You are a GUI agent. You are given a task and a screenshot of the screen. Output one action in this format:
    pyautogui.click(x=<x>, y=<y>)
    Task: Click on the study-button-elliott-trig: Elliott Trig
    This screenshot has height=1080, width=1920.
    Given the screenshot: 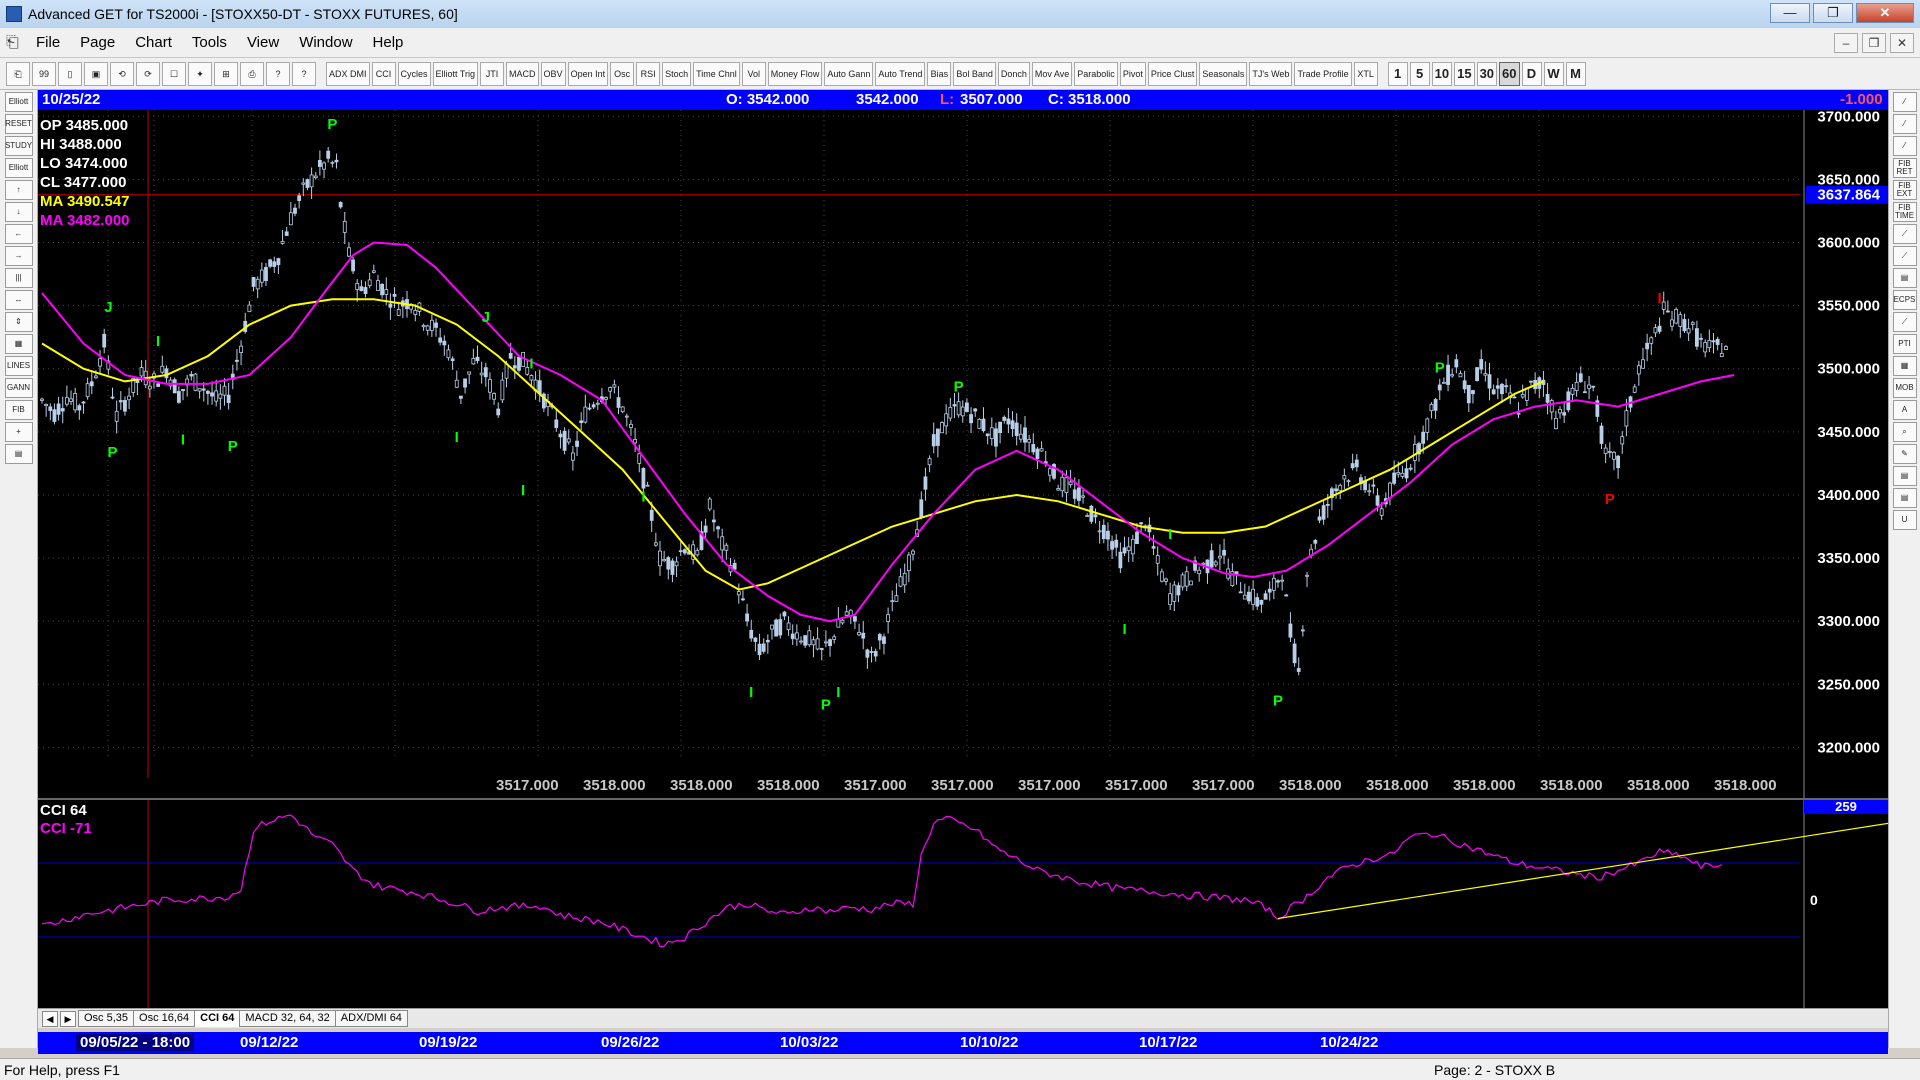 What is the action you would take?
    pyautogui.click(x=455, y=73)
    